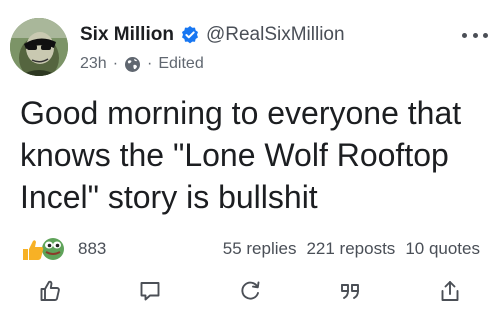  I want to click on action-bar, so click(250, 291).